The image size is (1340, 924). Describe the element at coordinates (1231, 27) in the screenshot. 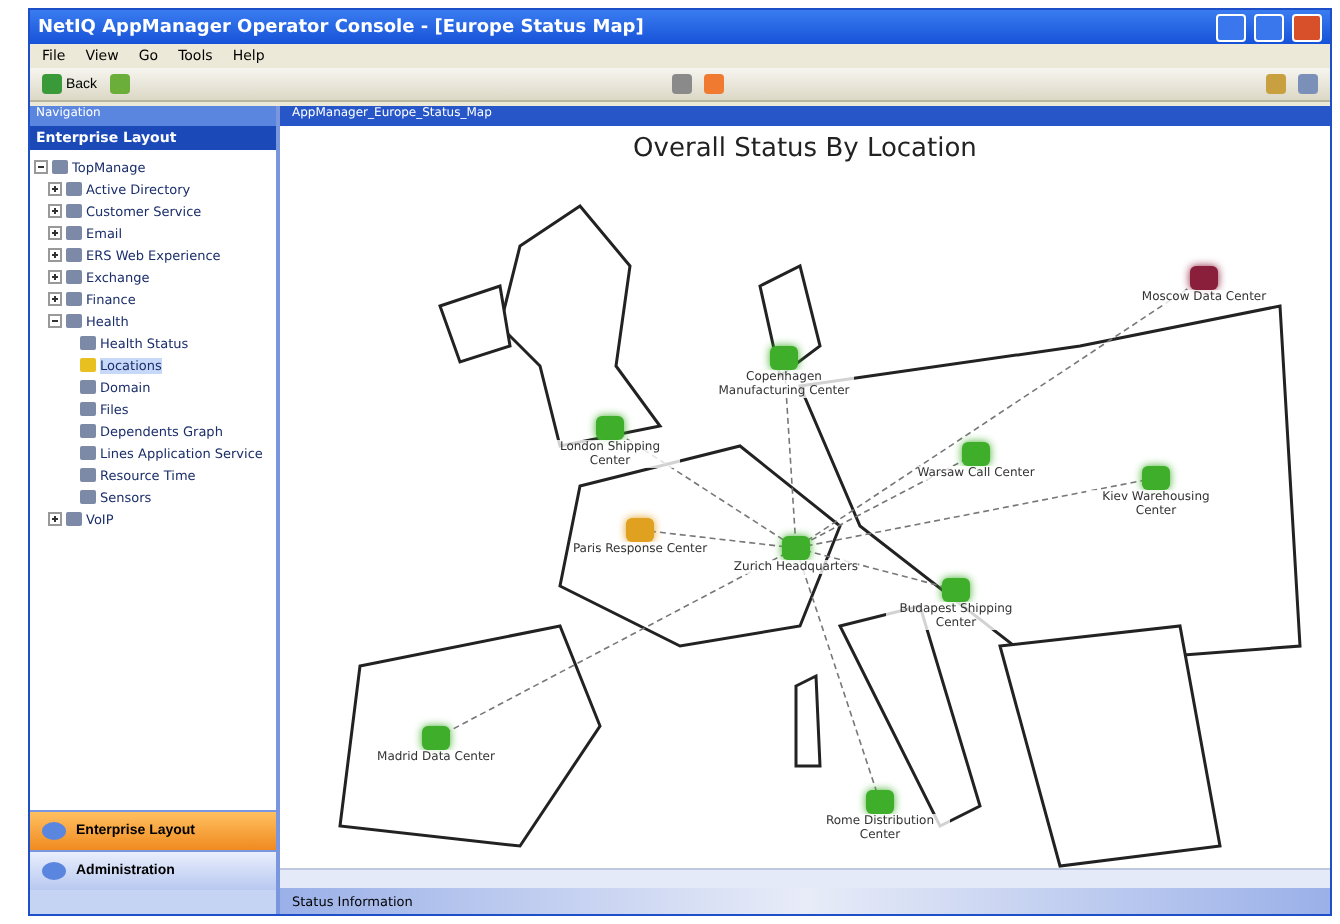

I see `minimize-button` at that location.